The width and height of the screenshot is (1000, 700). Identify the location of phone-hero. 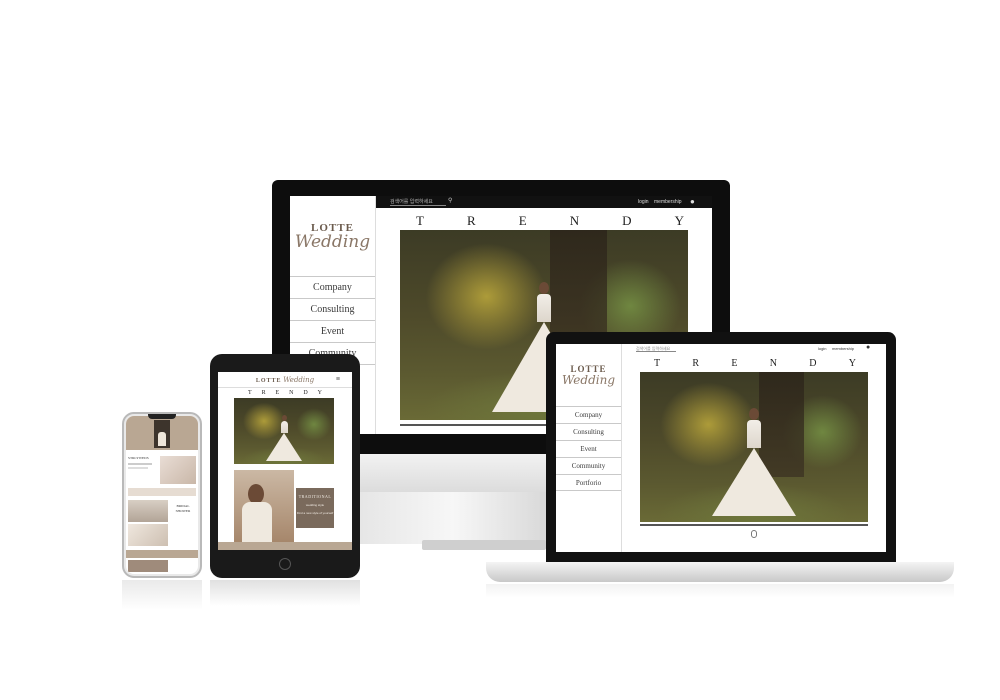
(162, 433).